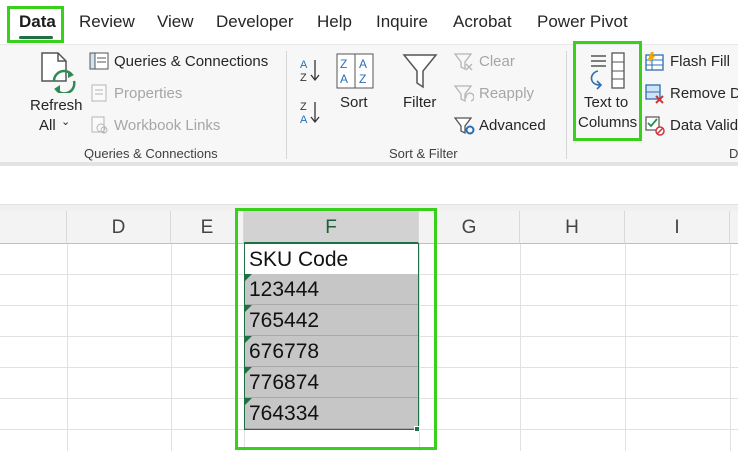 The height and width of the screenshot is (451, 738). I want to click on workbook-links-label: Workbook Links, so click(167, 125).